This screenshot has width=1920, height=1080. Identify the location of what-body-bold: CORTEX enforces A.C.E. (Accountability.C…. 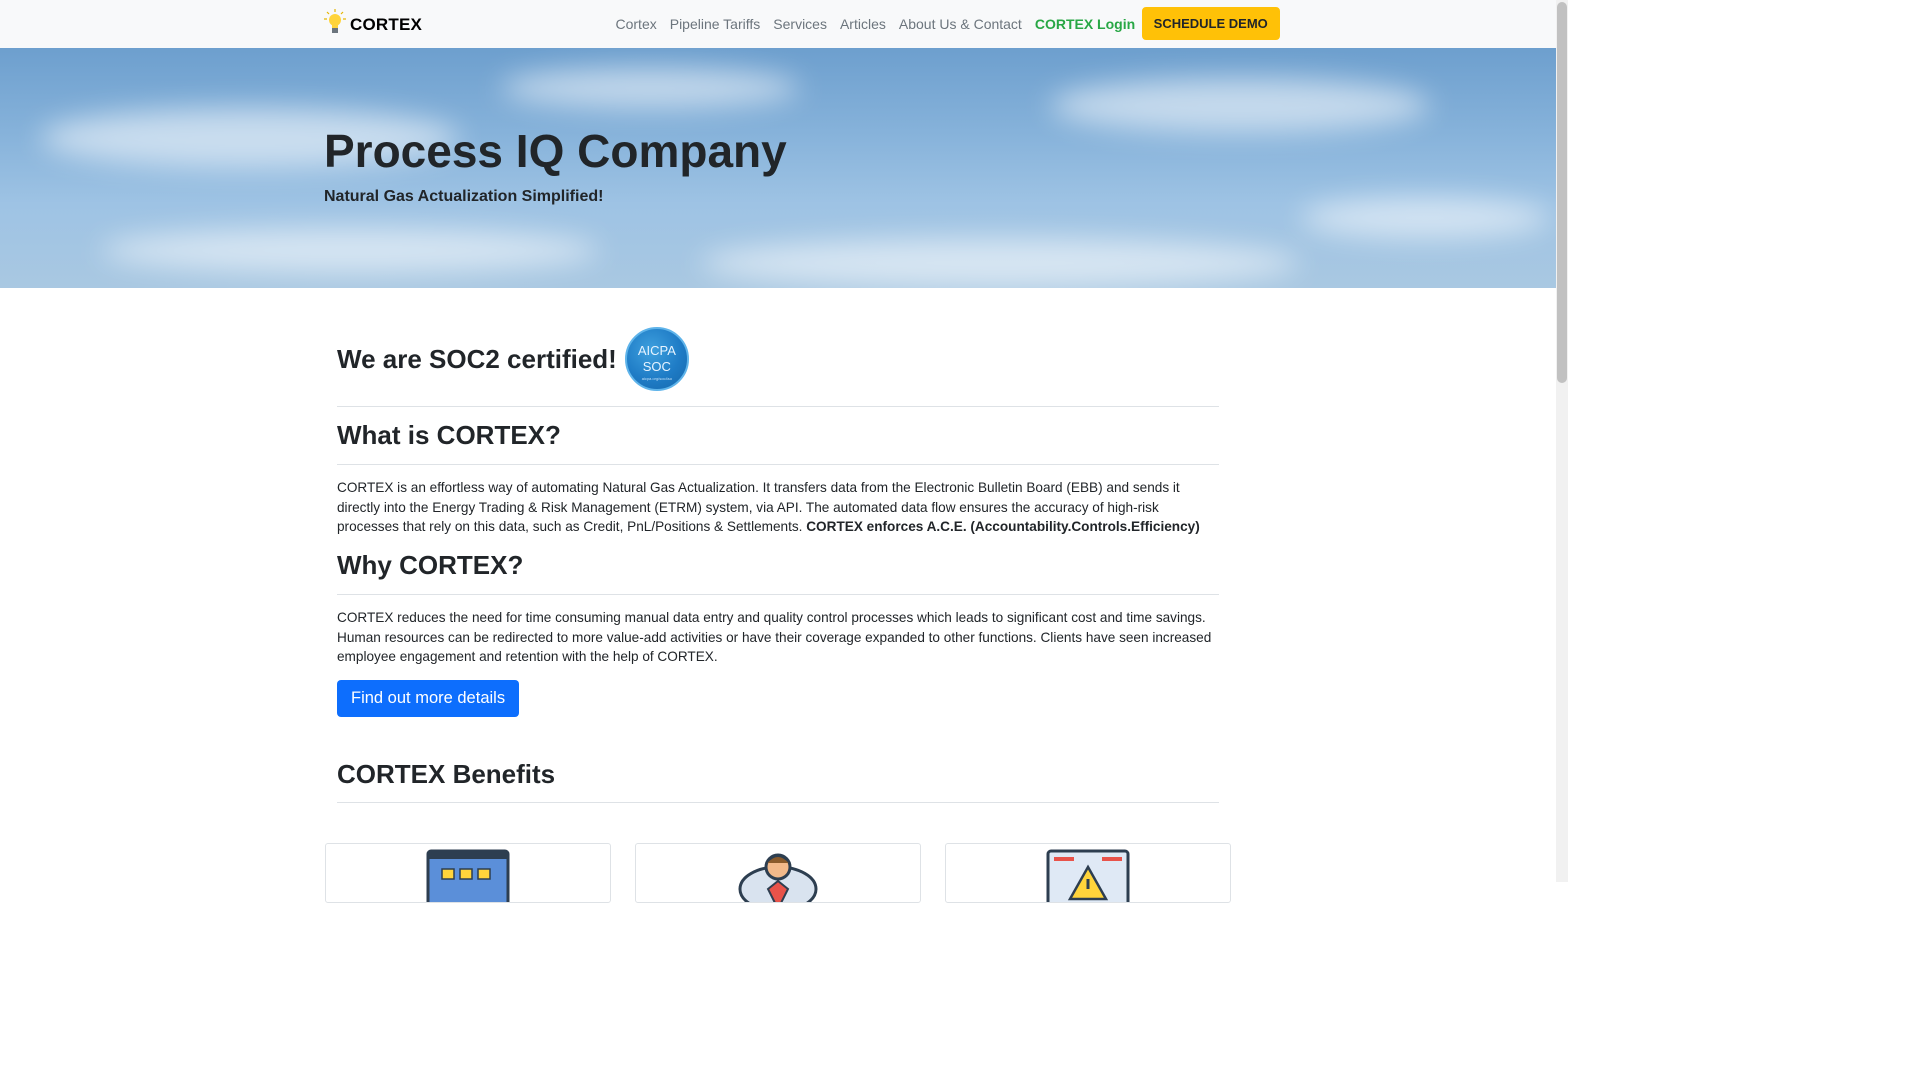
(1003, 526).